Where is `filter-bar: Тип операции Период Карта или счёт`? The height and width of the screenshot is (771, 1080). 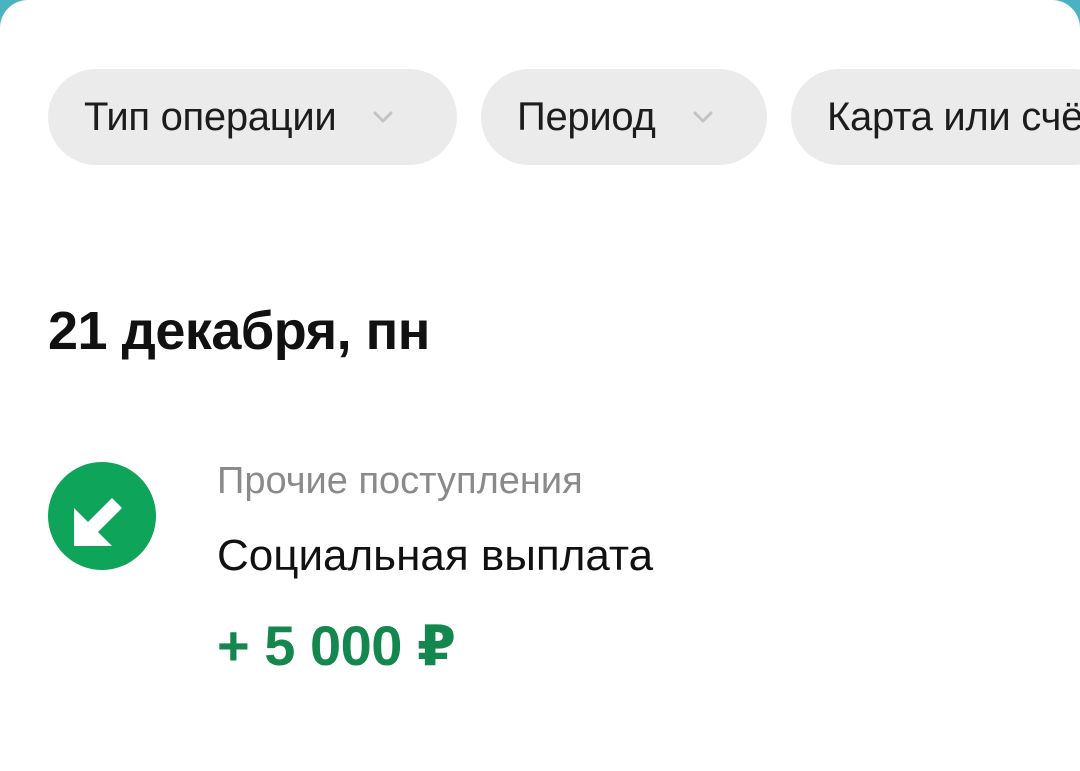
filter-bar: Тип операции Период Карта или счёт is located at coordinates (564, 117).